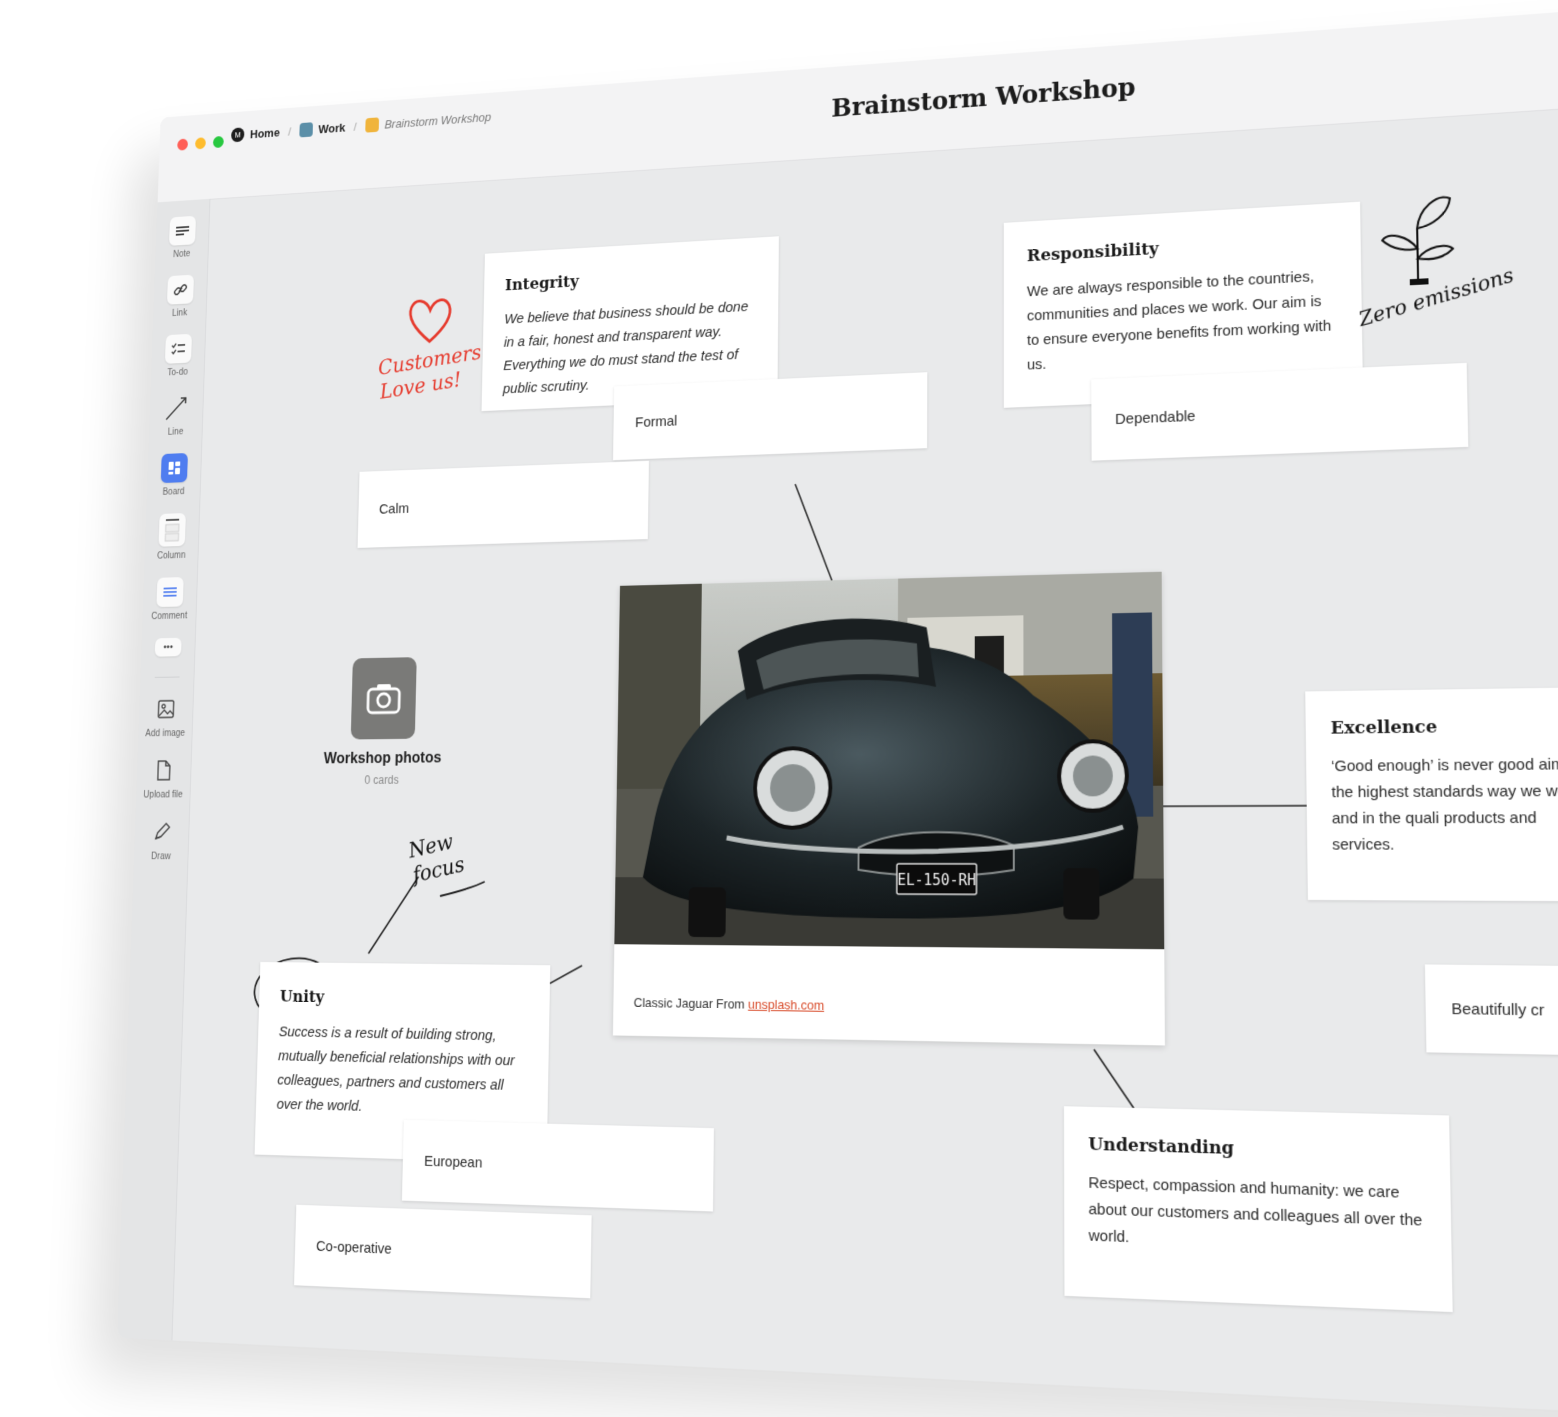  What do you see at coordinates (255, 134) in the screenshot?
I see `breadcrumb-home: M Home` at bounding box center [255, 134].